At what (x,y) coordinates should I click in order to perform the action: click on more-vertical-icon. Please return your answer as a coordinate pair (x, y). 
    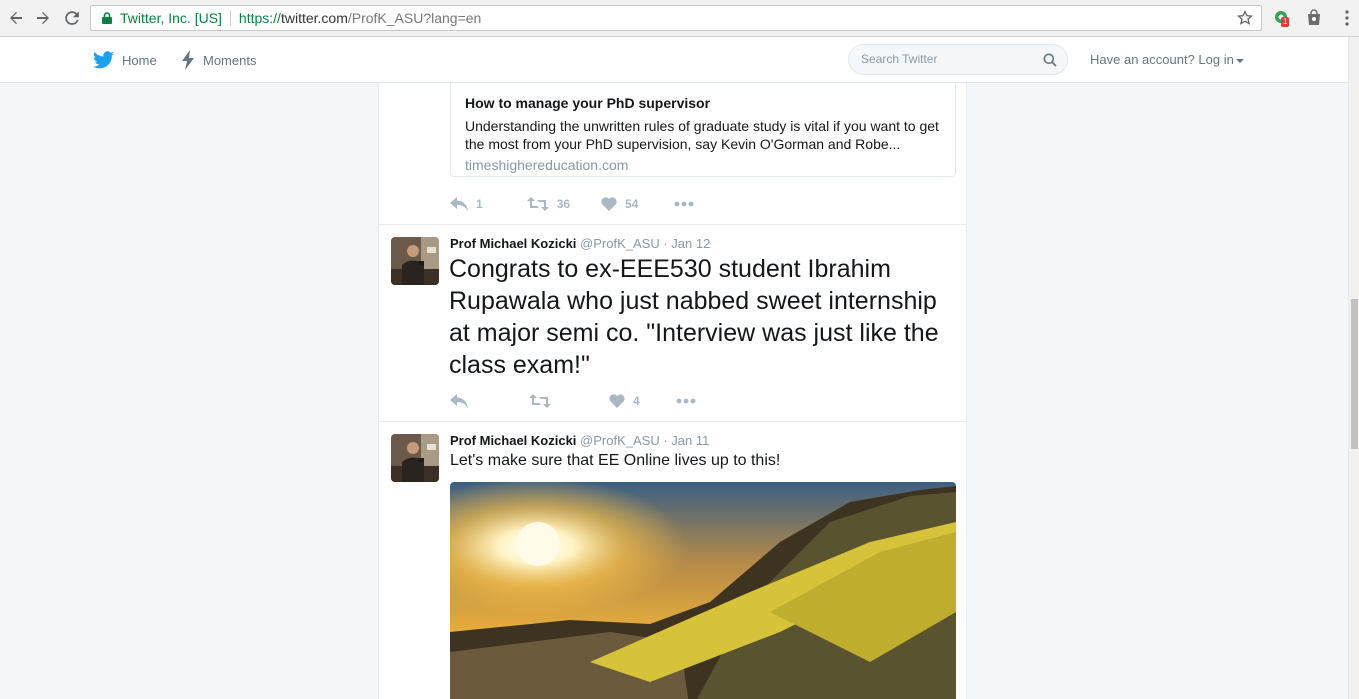
    Looking at the image, I should click on (1347, 18).